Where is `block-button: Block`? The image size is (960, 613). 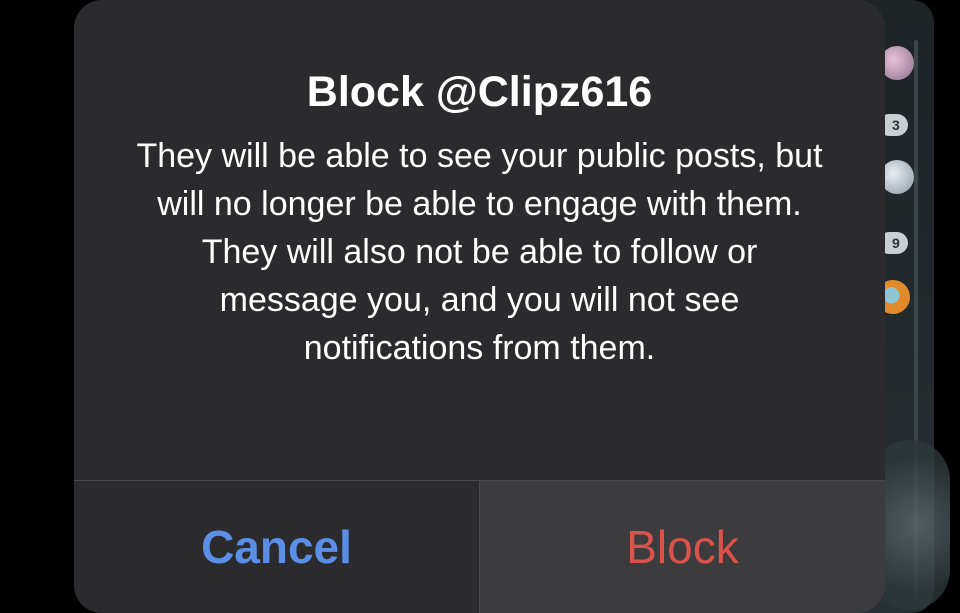 block-button: Block is located at coordinates (682, 547).